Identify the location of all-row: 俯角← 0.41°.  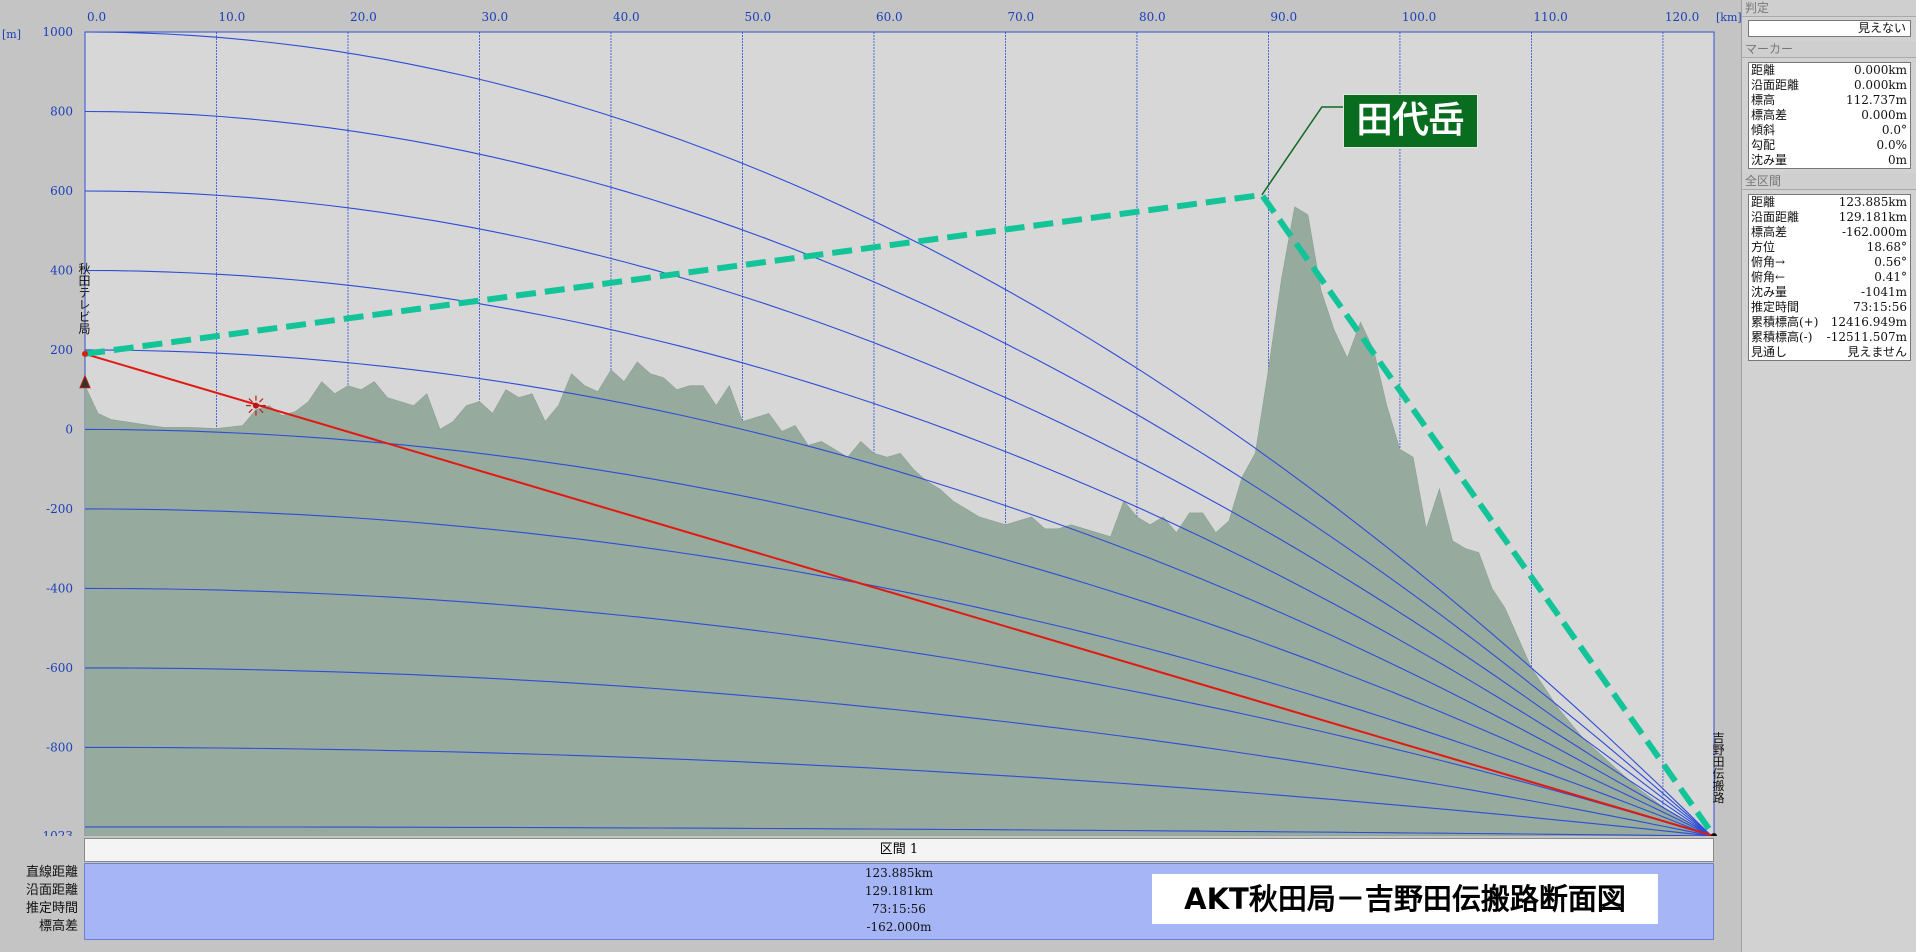
(1829, 277).